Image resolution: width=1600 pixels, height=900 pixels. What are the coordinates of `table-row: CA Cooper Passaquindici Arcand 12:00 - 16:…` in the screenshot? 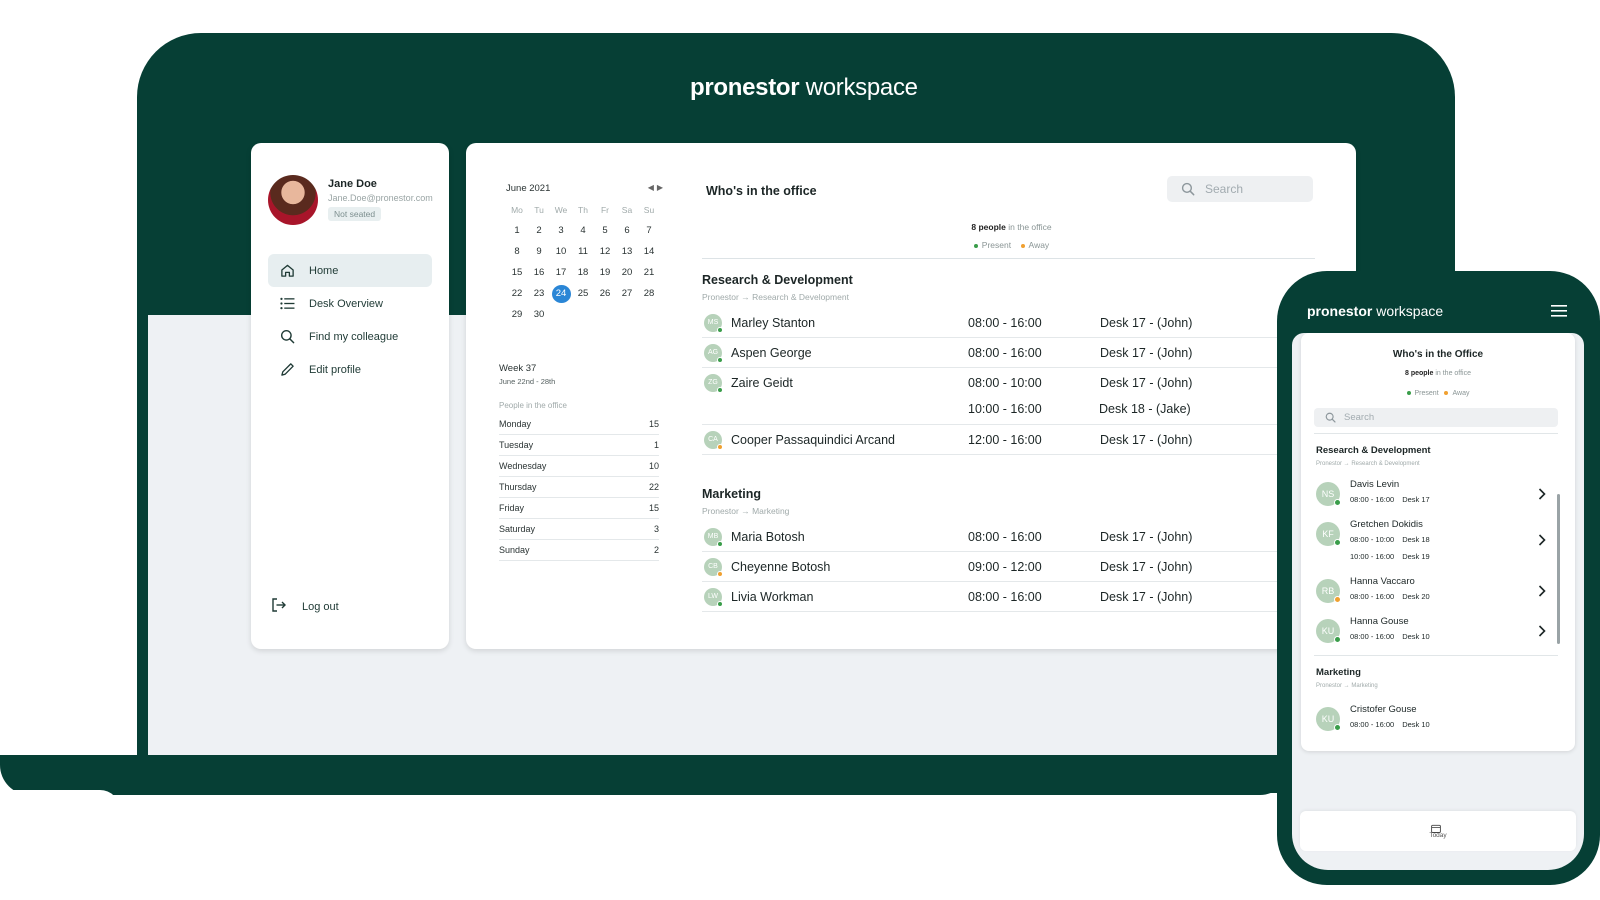 It's located at (1012, 440).